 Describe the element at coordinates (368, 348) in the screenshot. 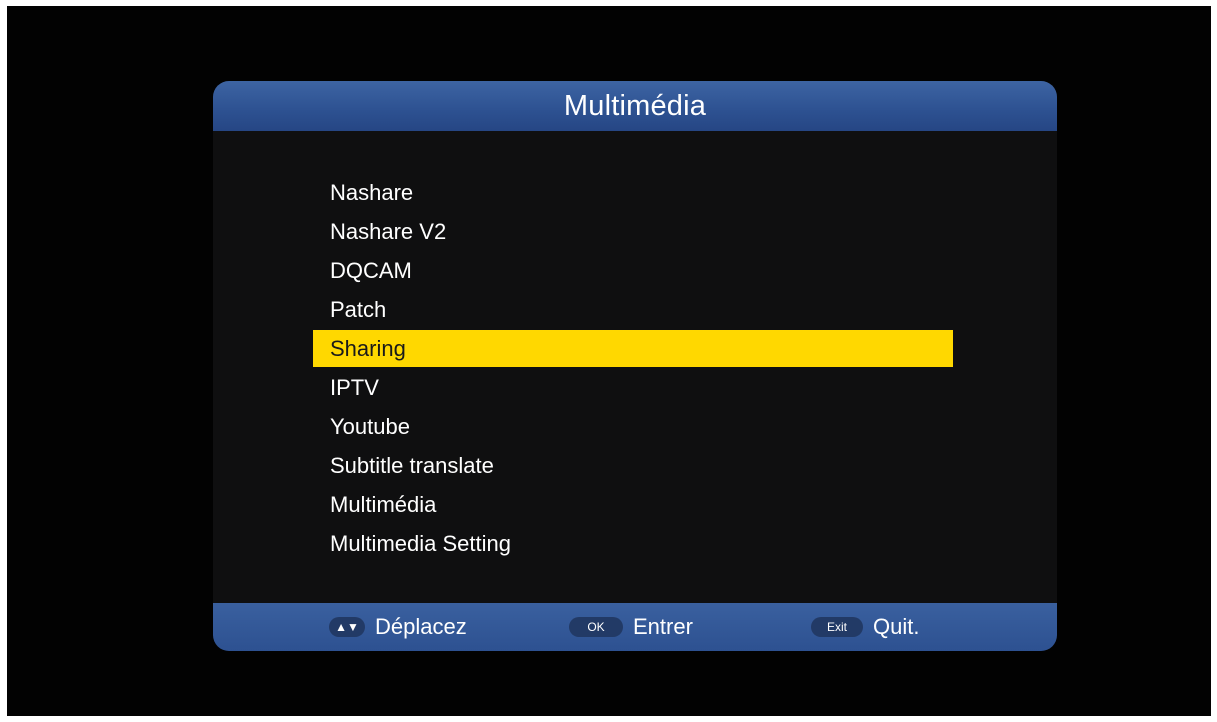

I see `menu-item-label: Sharing` at that location.